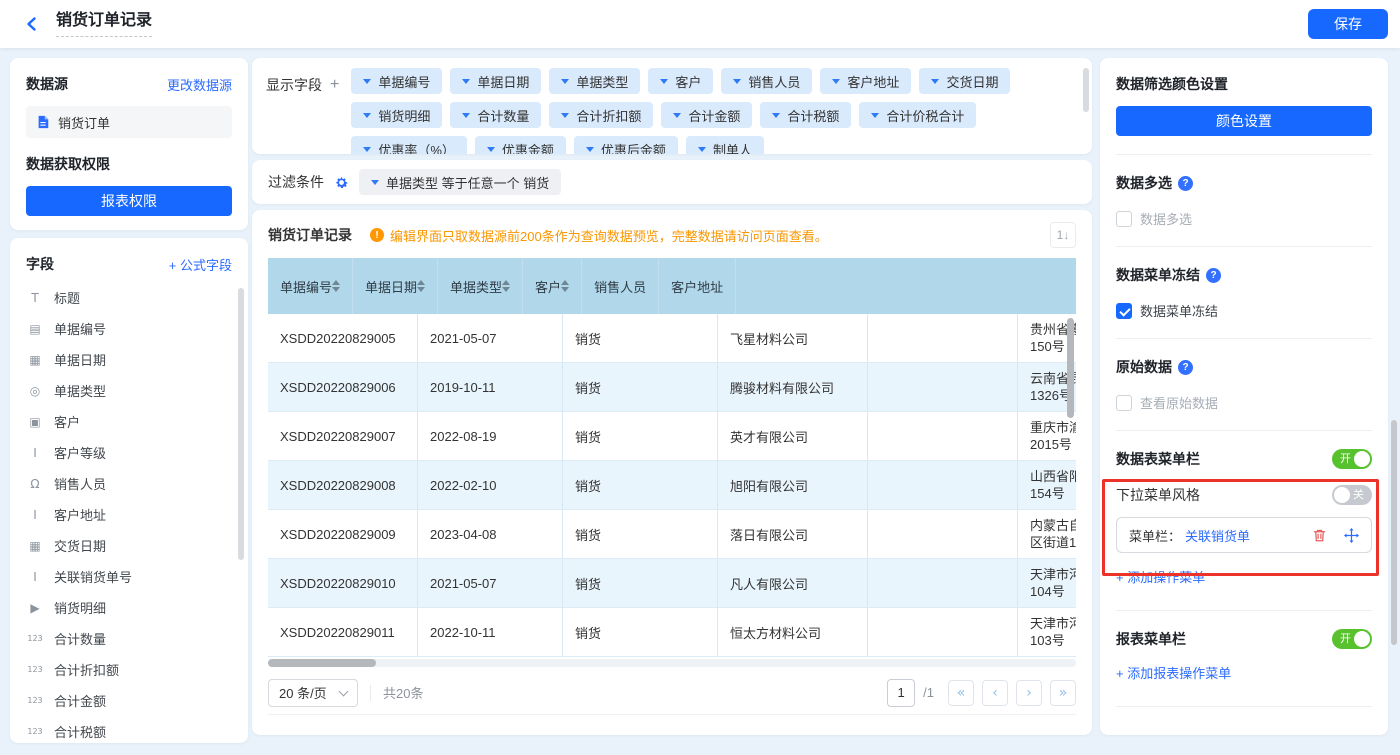  Describe the element at coordinates (341, 182) in the screenshot. I see `gear-icon` at that location.